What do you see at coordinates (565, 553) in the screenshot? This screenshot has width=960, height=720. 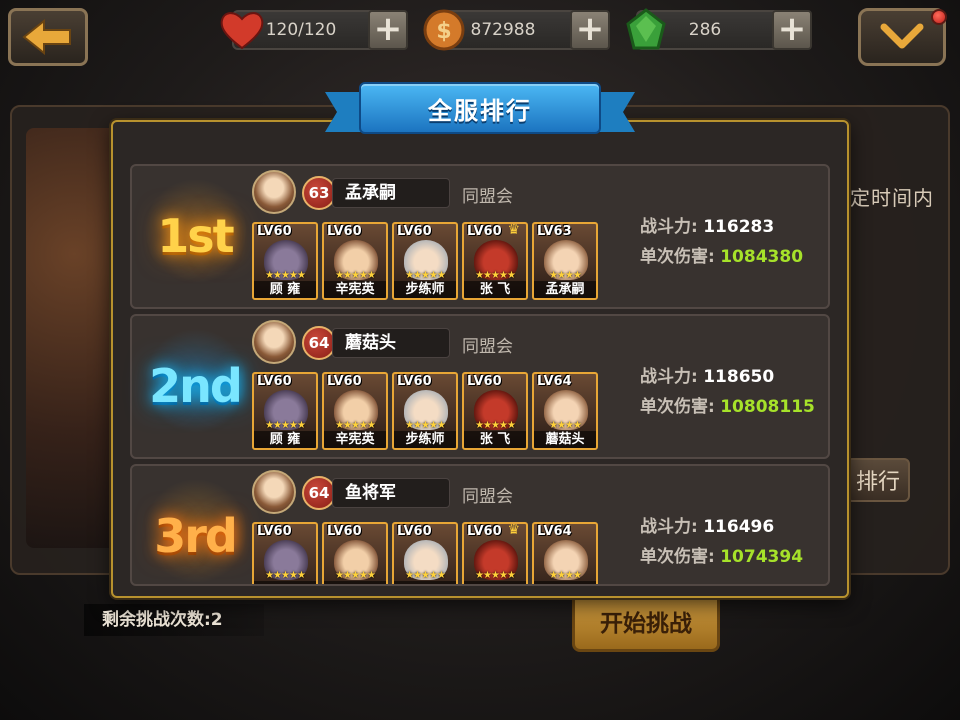 I see `hero-card: LV64 ★★★★` at bounding box center [565, 553].